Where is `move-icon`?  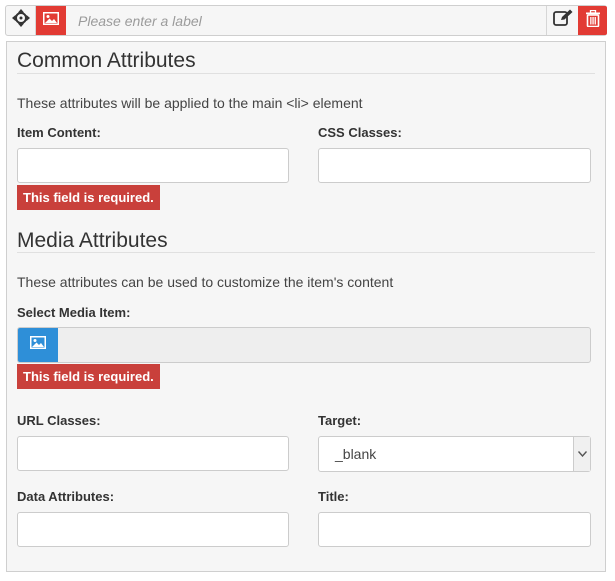 move-icon is located at coordinates (20, 20).